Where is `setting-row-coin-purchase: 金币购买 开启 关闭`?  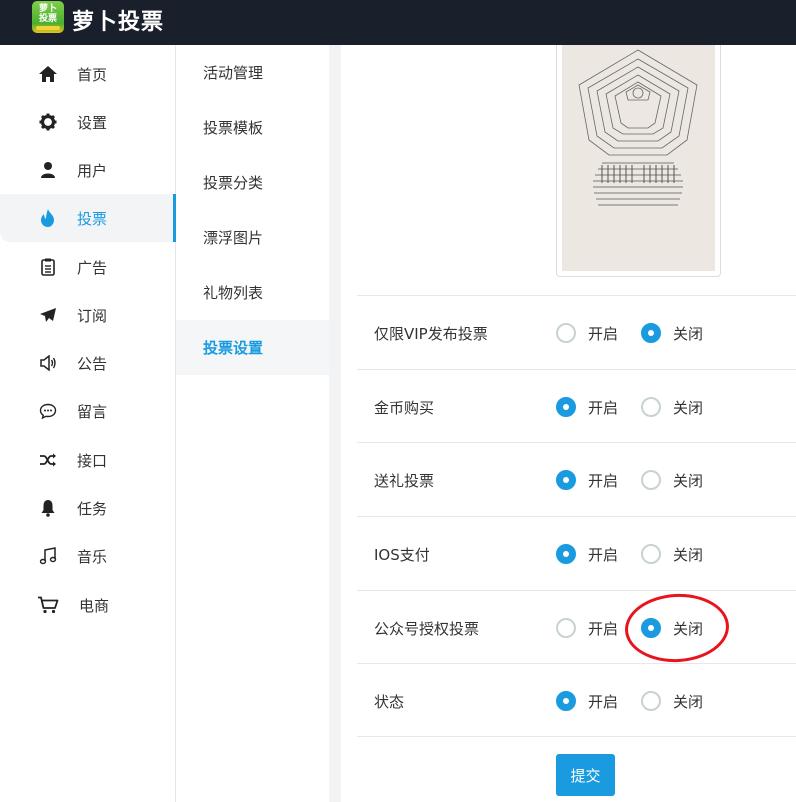 setting-row-coin-purchase: 金币购买 开启 关闭 is located at coordinates (576, 406).